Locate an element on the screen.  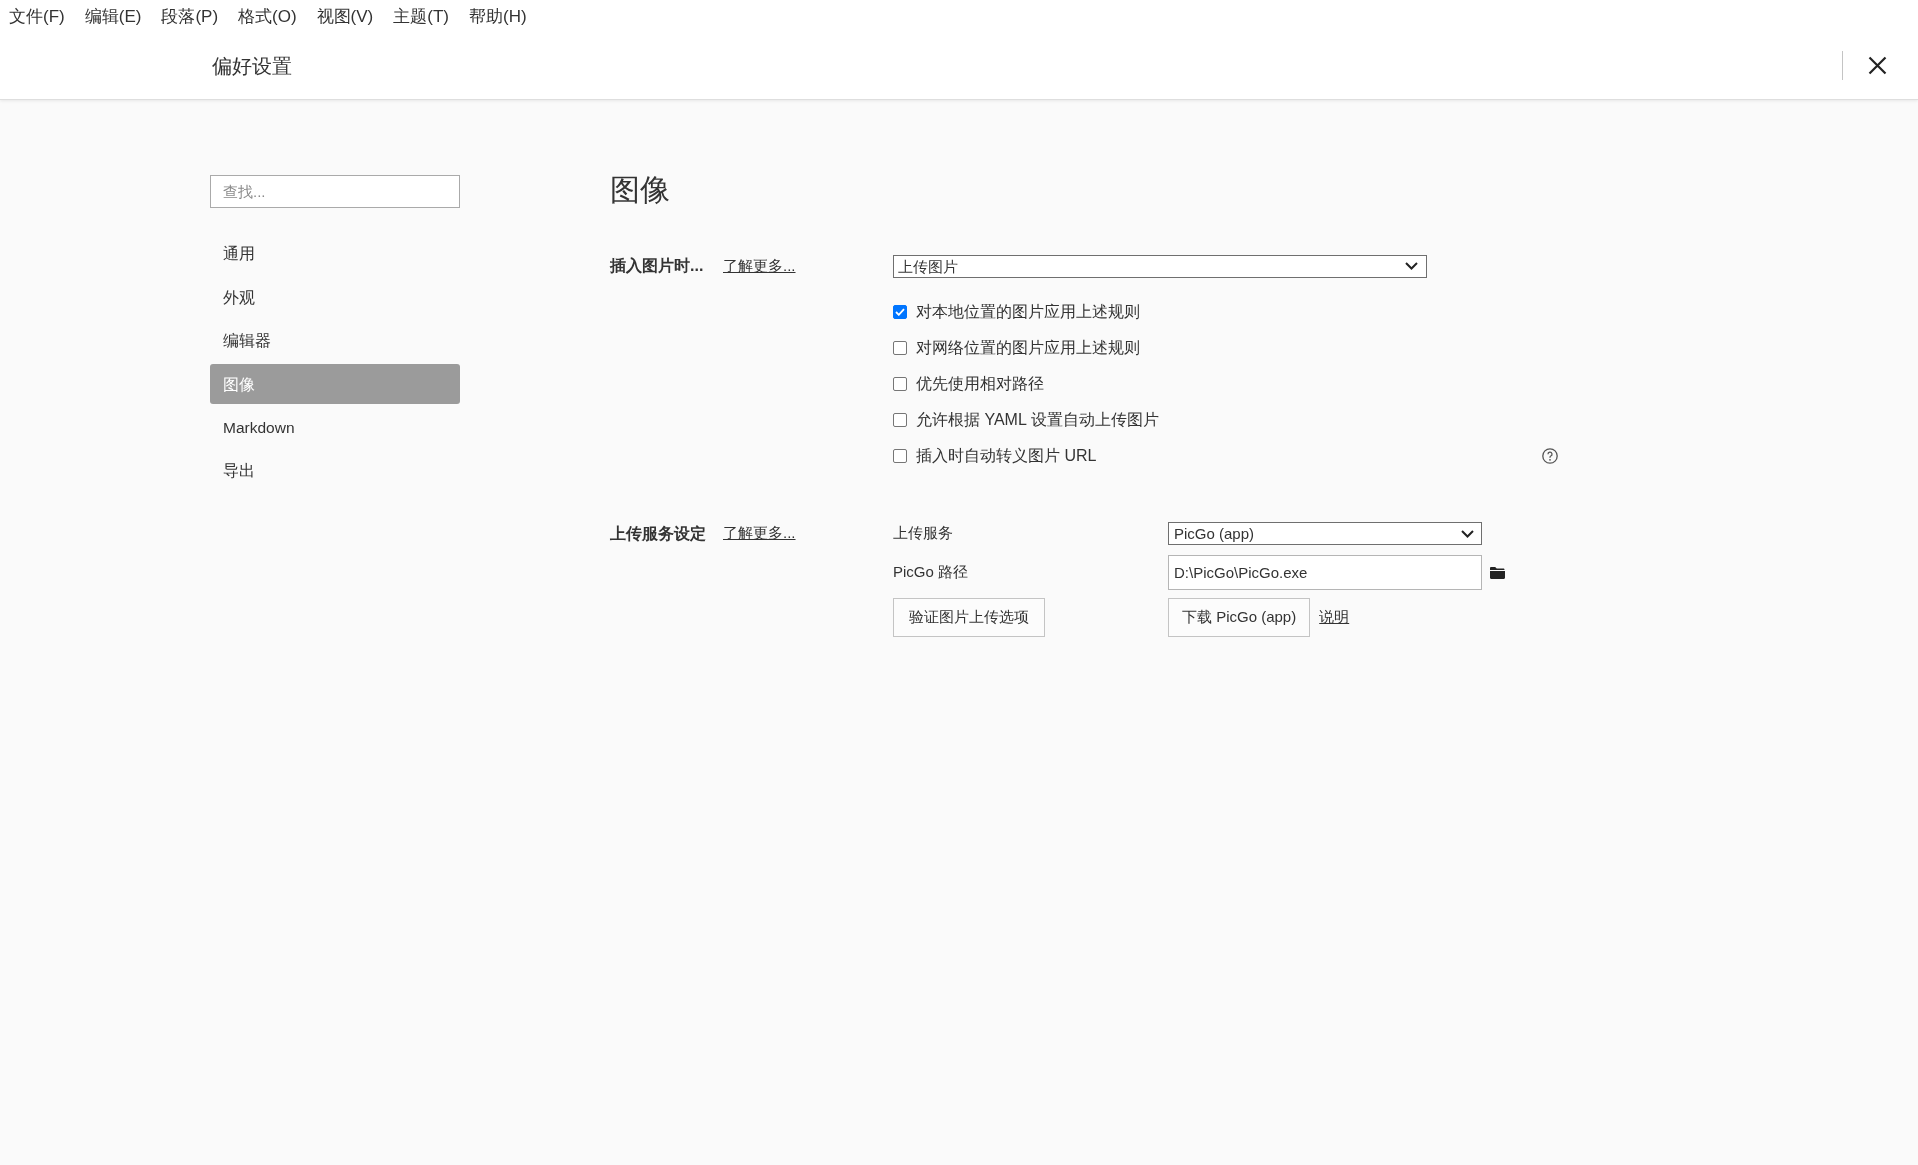
sidebar-item: 导出 is located at coordinates (335, 470).